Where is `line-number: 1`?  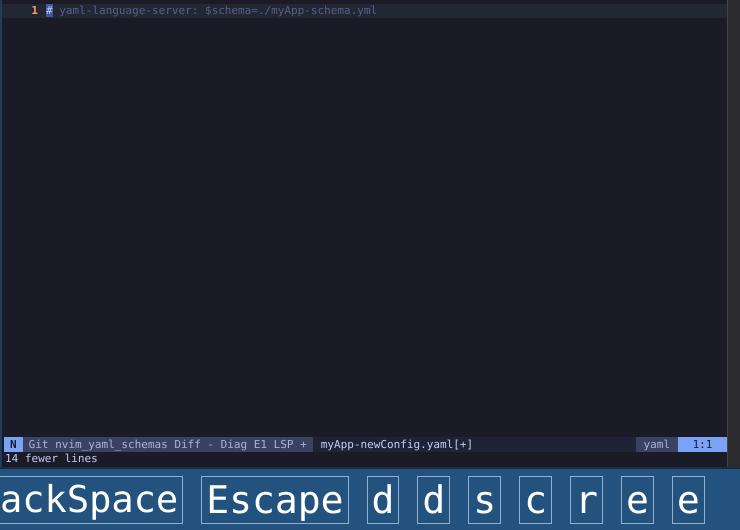 line-number: 1 is located at coordinates (34, 11).